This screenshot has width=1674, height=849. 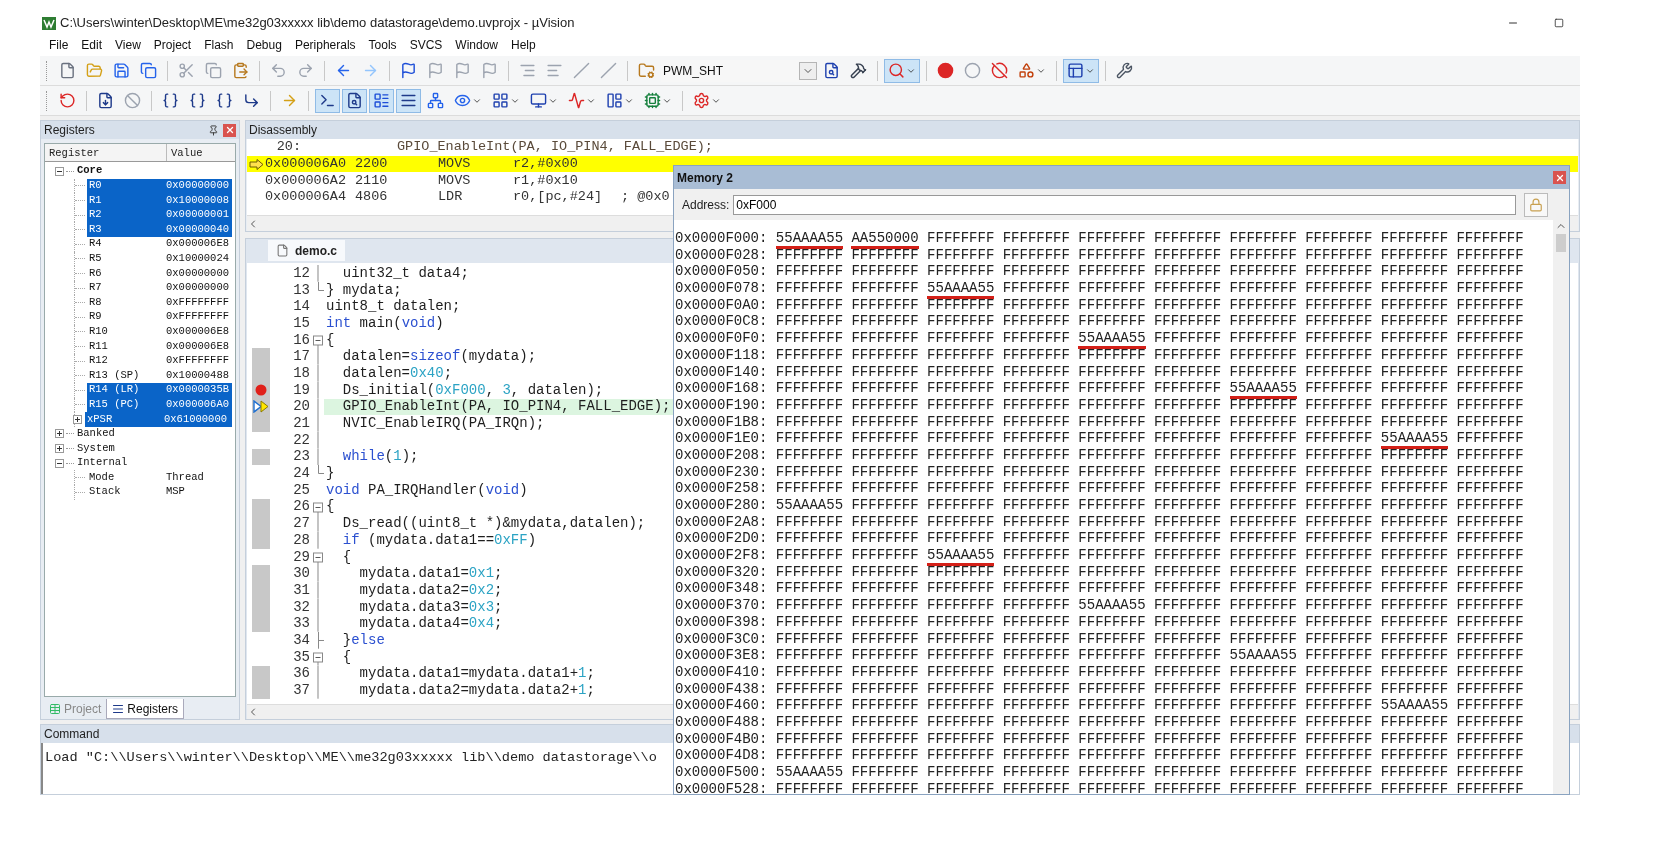 What do you see at coordinates (159, 288) in the screenshot?
I see `register-row: R7 0x00000000` at bounding box center [159, 288].